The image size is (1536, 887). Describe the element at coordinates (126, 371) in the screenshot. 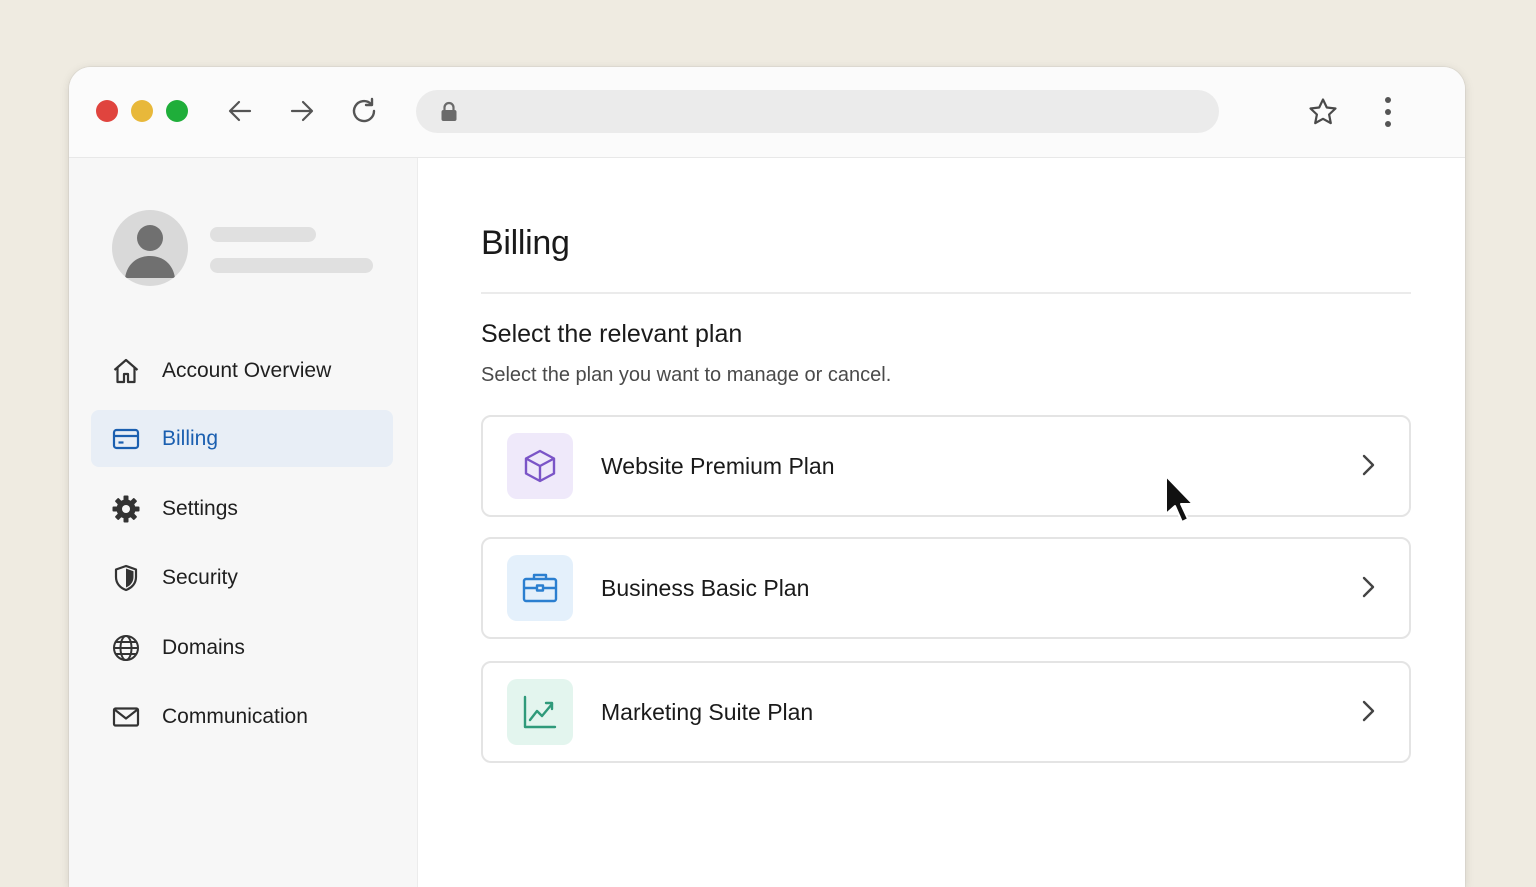

I see `home-icon` at that location.